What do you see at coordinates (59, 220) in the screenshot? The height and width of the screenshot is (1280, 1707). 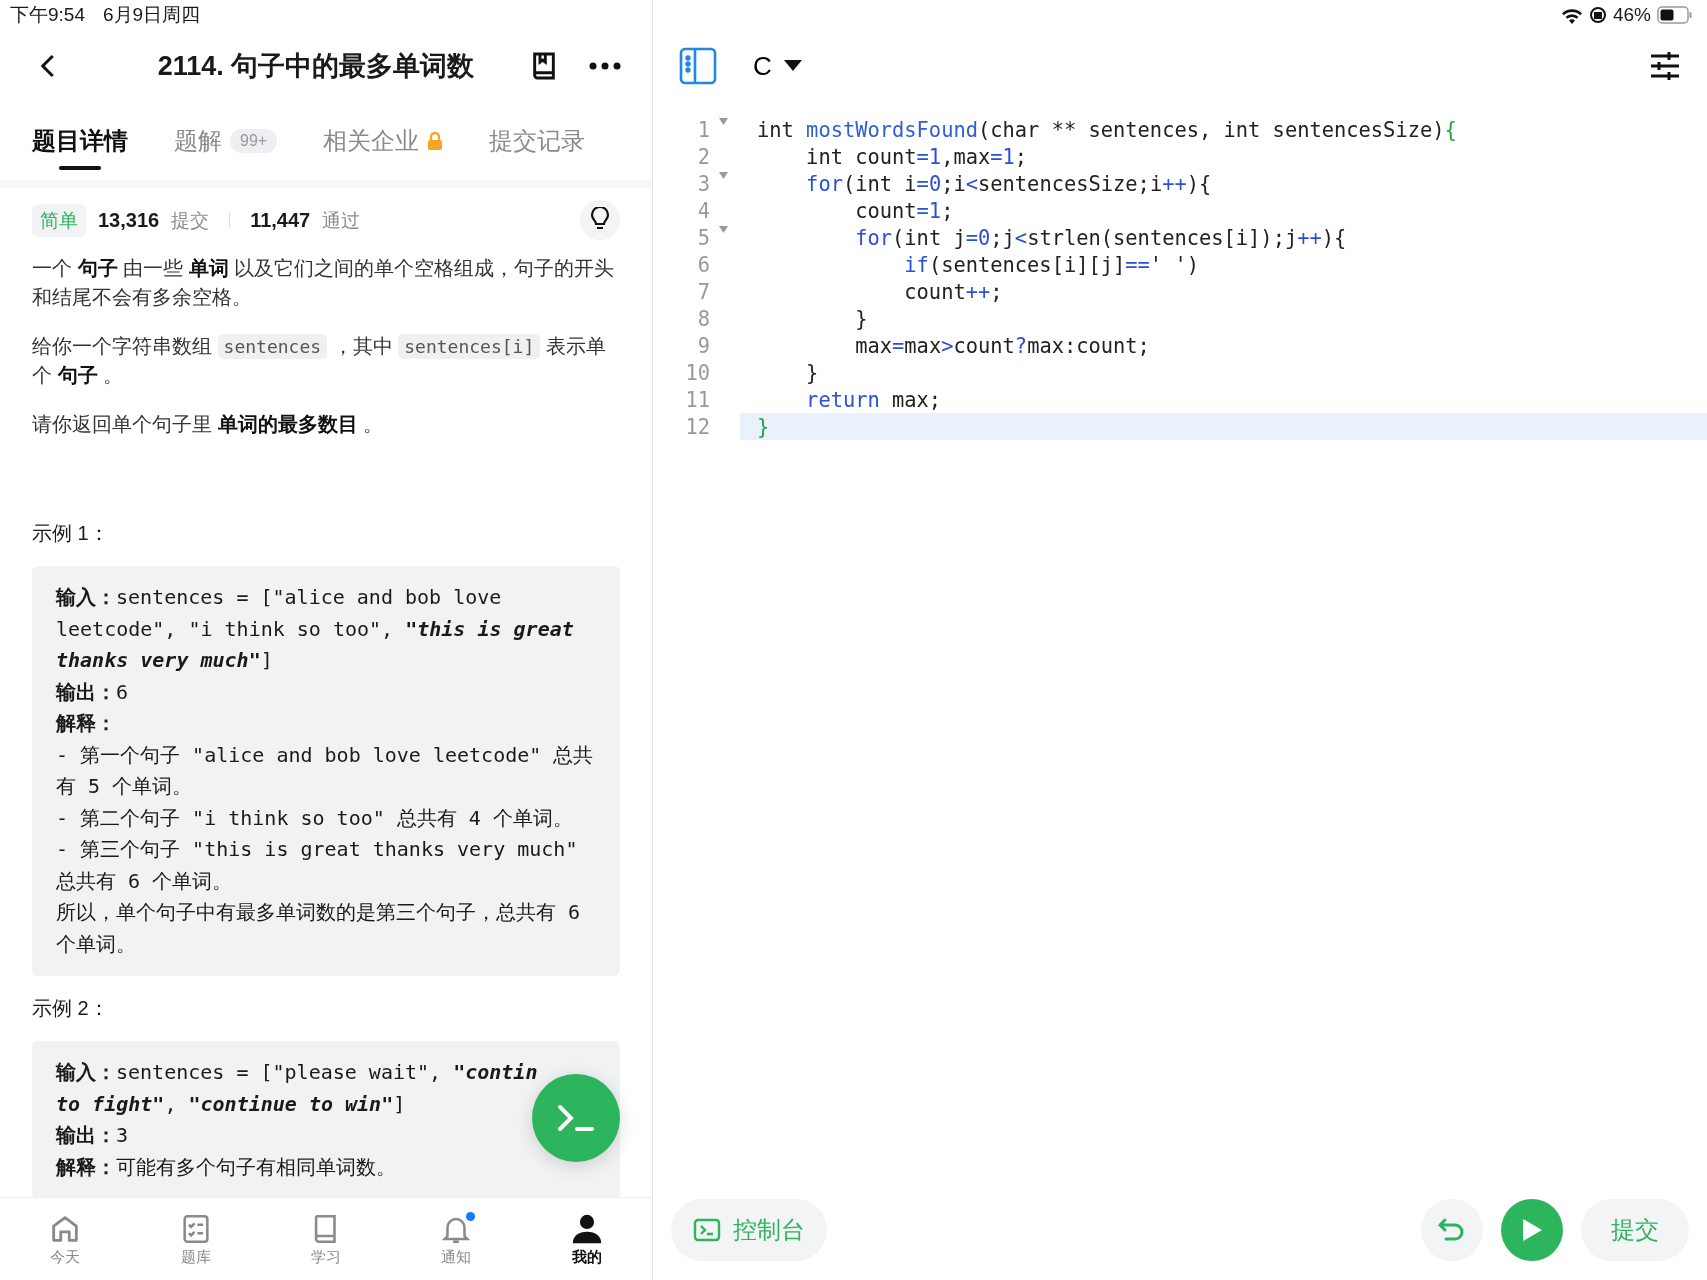 I see `difficulty-tag: 简单` at bounding box center [59, 220].